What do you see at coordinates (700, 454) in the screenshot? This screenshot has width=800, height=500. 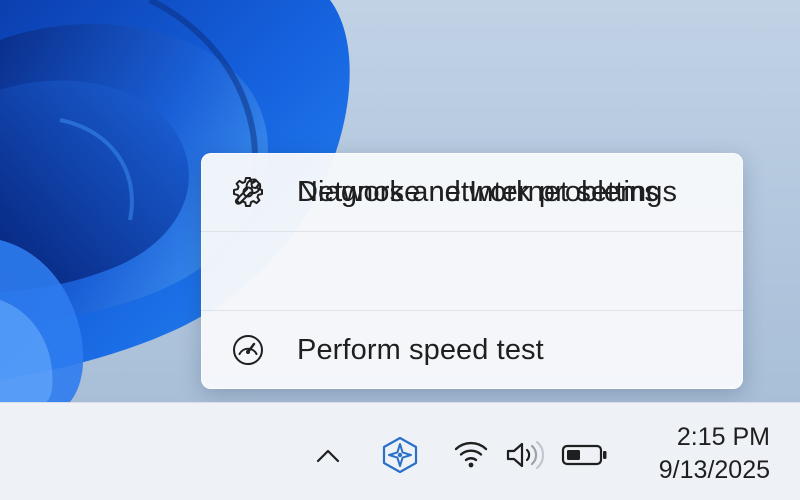 I see `taskbar-clock: 2:15 PM 9/13/2025` at bounding box center [700, 454].